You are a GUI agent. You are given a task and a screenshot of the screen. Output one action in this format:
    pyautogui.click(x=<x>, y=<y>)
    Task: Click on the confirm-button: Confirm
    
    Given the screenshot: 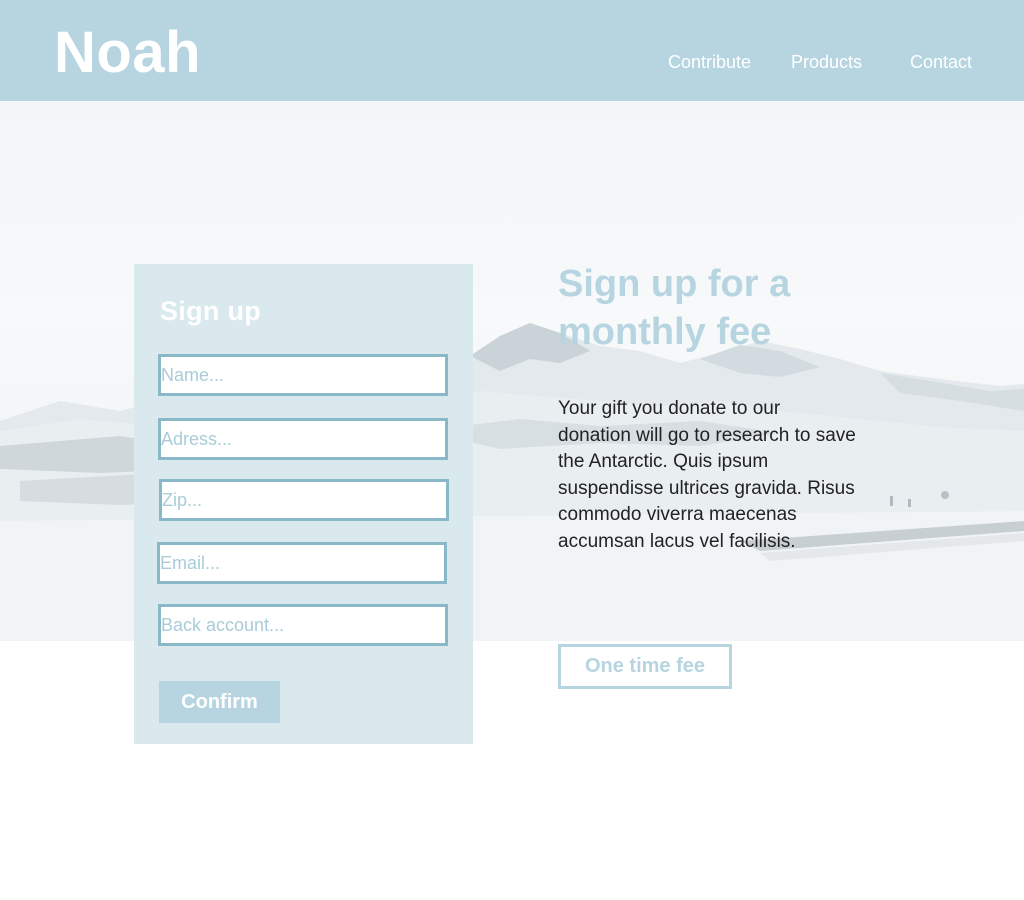 What is the action you would take?
    pyautogui.click(x=219, y=702)
    